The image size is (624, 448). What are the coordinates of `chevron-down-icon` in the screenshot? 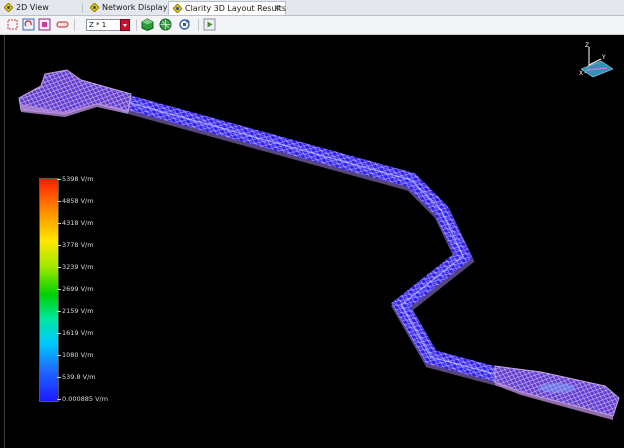 It's located at (125, 25).